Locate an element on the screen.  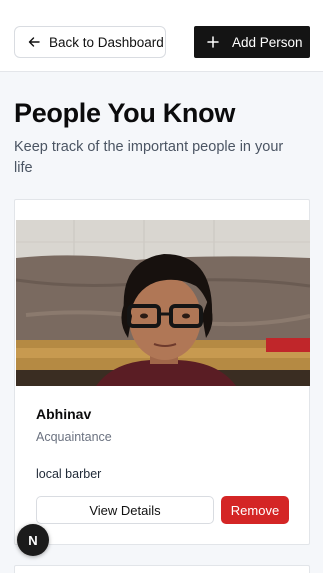
add-person-button: Add Person is located at coordinates (252, 42).